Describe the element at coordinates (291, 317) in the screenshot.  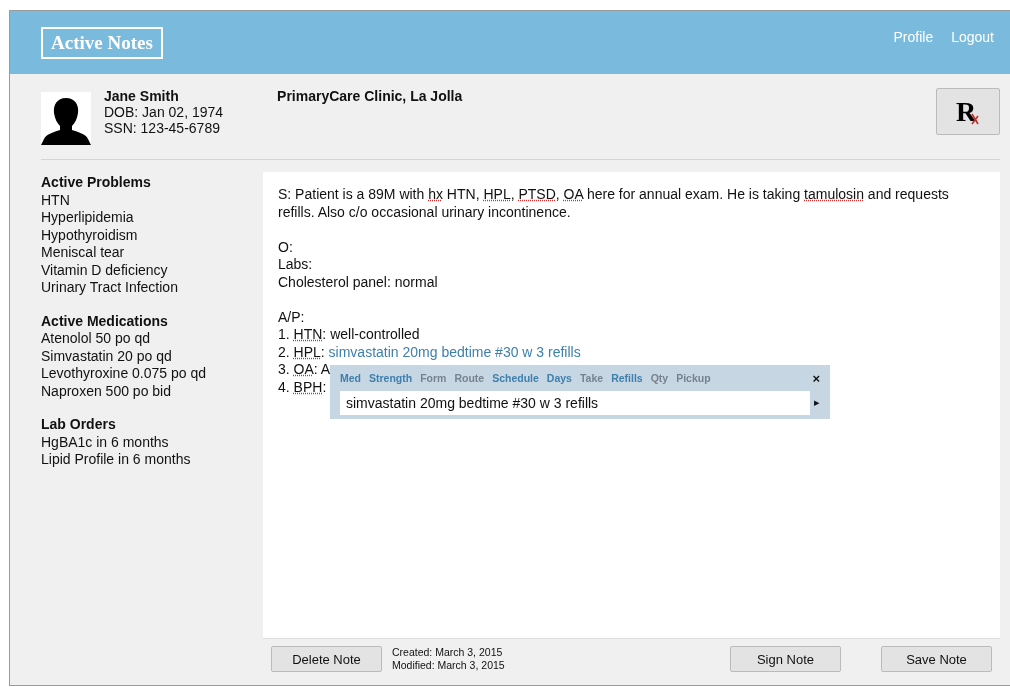
I see `note-line: A/P:` at that location.